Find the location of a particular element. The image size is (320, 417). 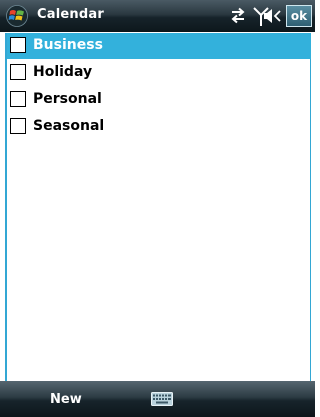

ok-button: ok is located at coordinates (299, 16).